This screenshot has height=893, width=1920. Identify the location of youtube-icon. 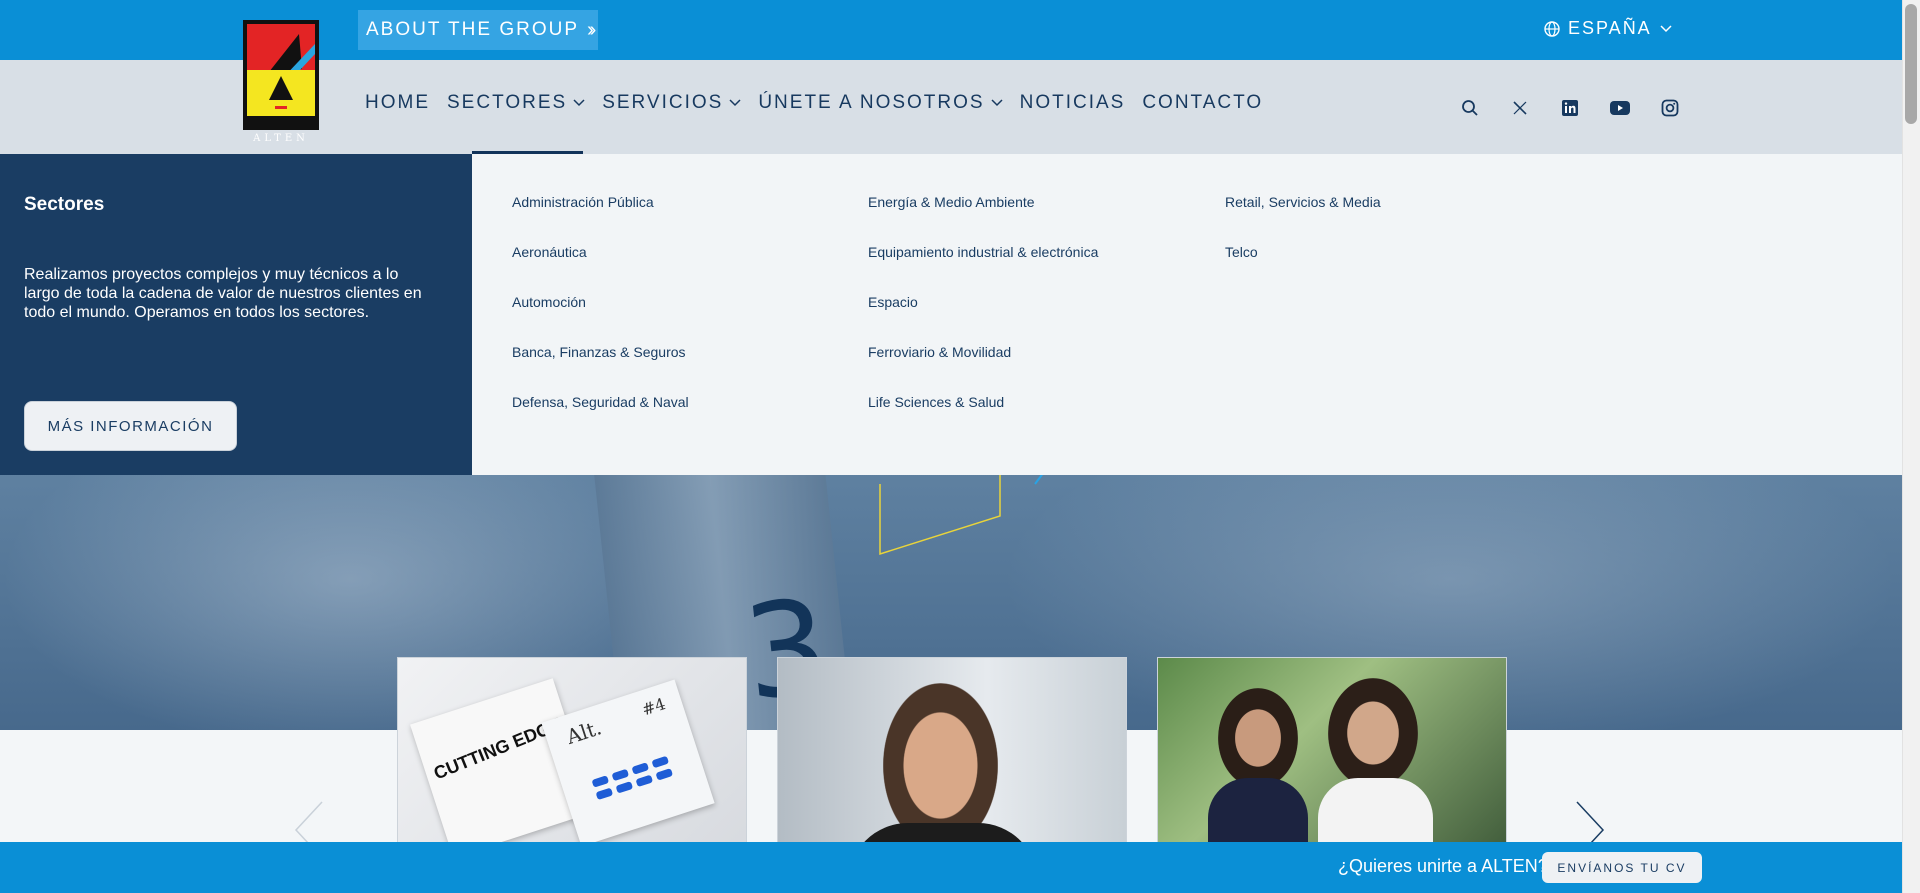
(1620, 108).